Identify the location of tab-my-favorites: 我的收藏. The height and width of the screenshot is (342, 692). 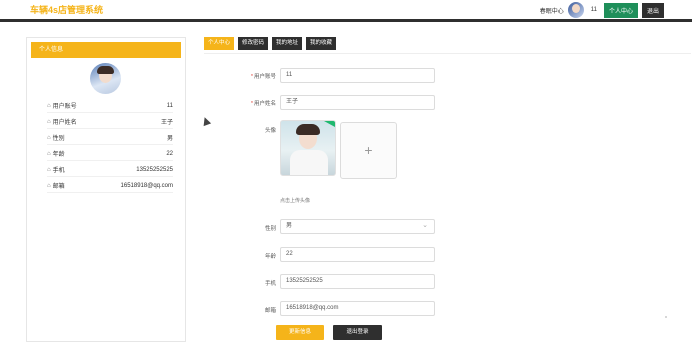
(321, 43).